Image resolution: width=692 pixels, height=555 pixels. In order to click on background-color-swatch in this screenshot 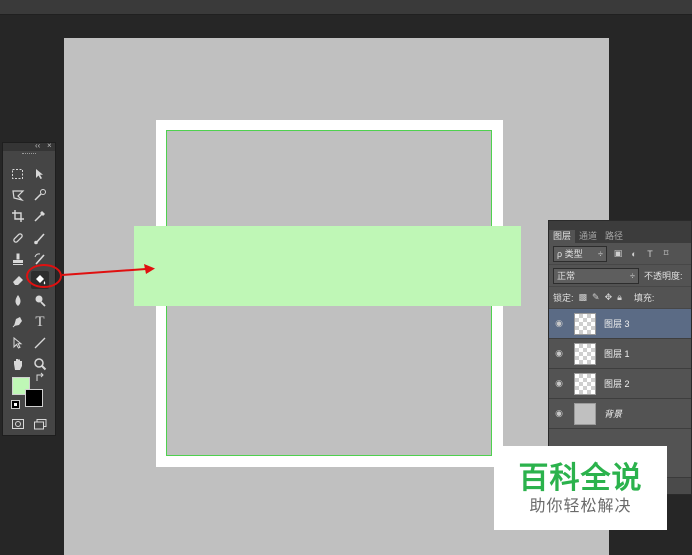, I will do `click(34, 398)`.